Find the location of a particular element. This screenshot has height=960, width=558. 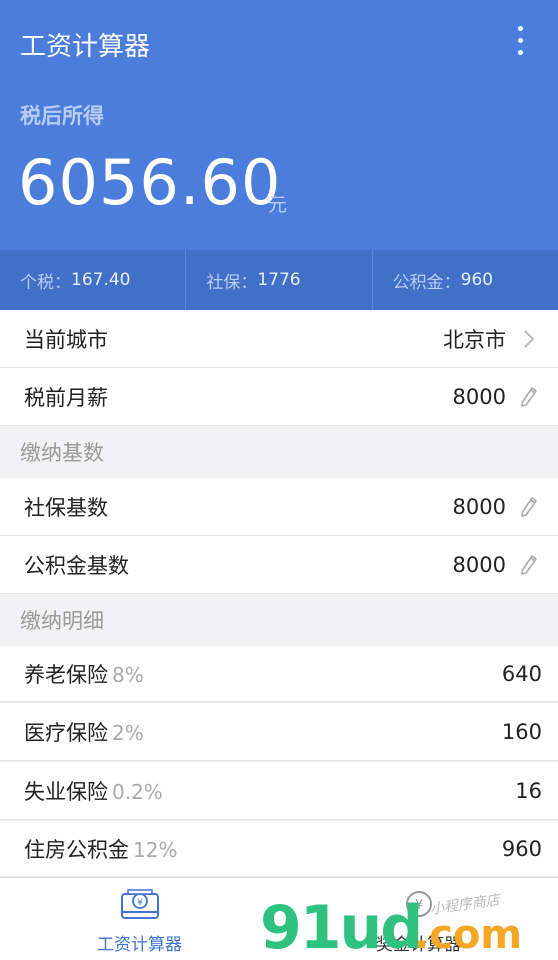

stat-value: 960 is located at coordinates (477, 280).